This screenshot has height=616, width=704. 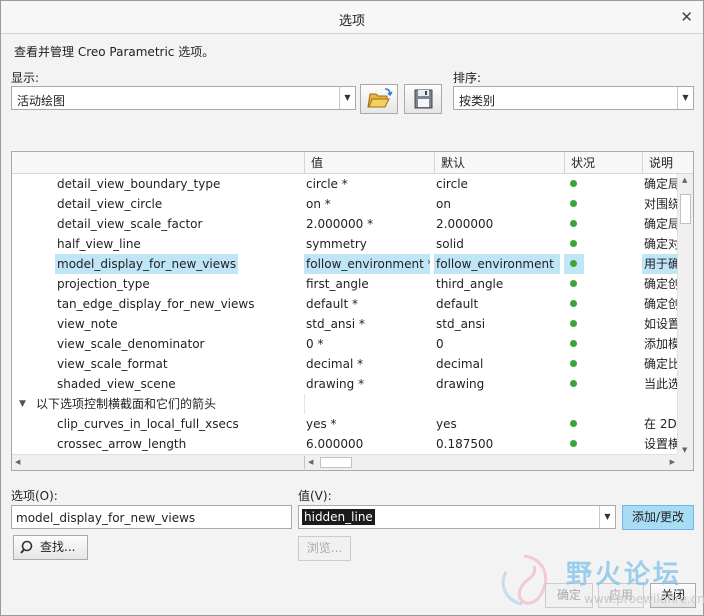 I want to click on table-row: crossec_arrow_length 6.000000 0.187500 设置横, so click(x=345, y=444).